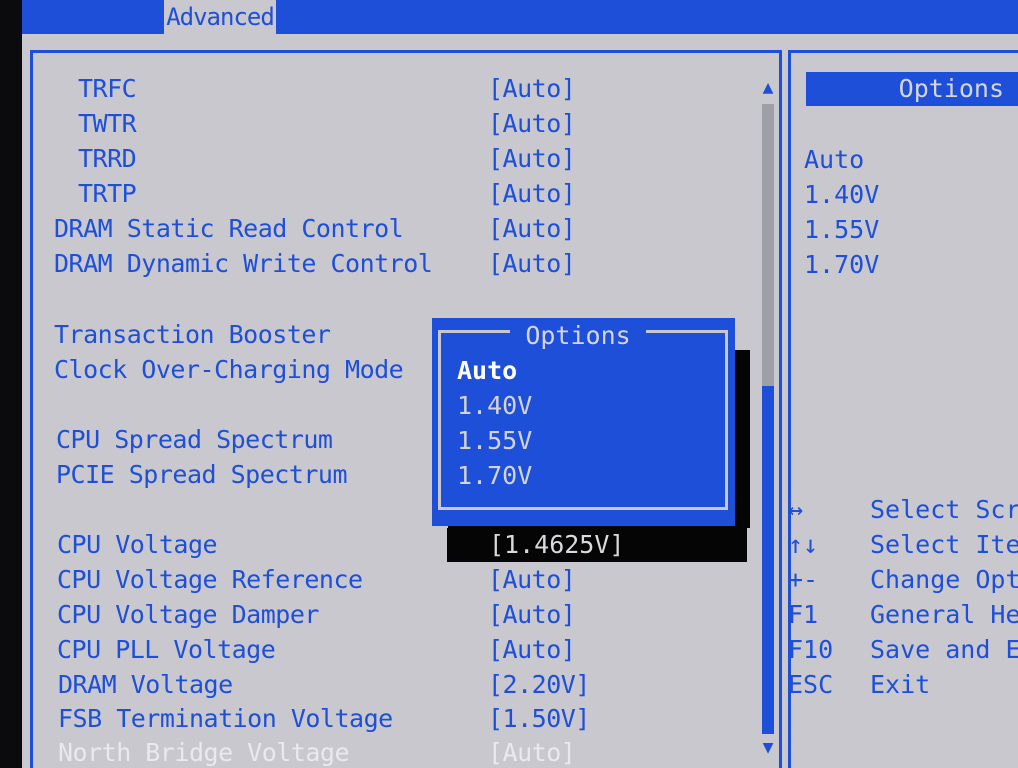  What do you see at coordinates (145, 684) in the screenshot?
I see `setting-label: DRAM Voltage` at bounding box center [145, 684].